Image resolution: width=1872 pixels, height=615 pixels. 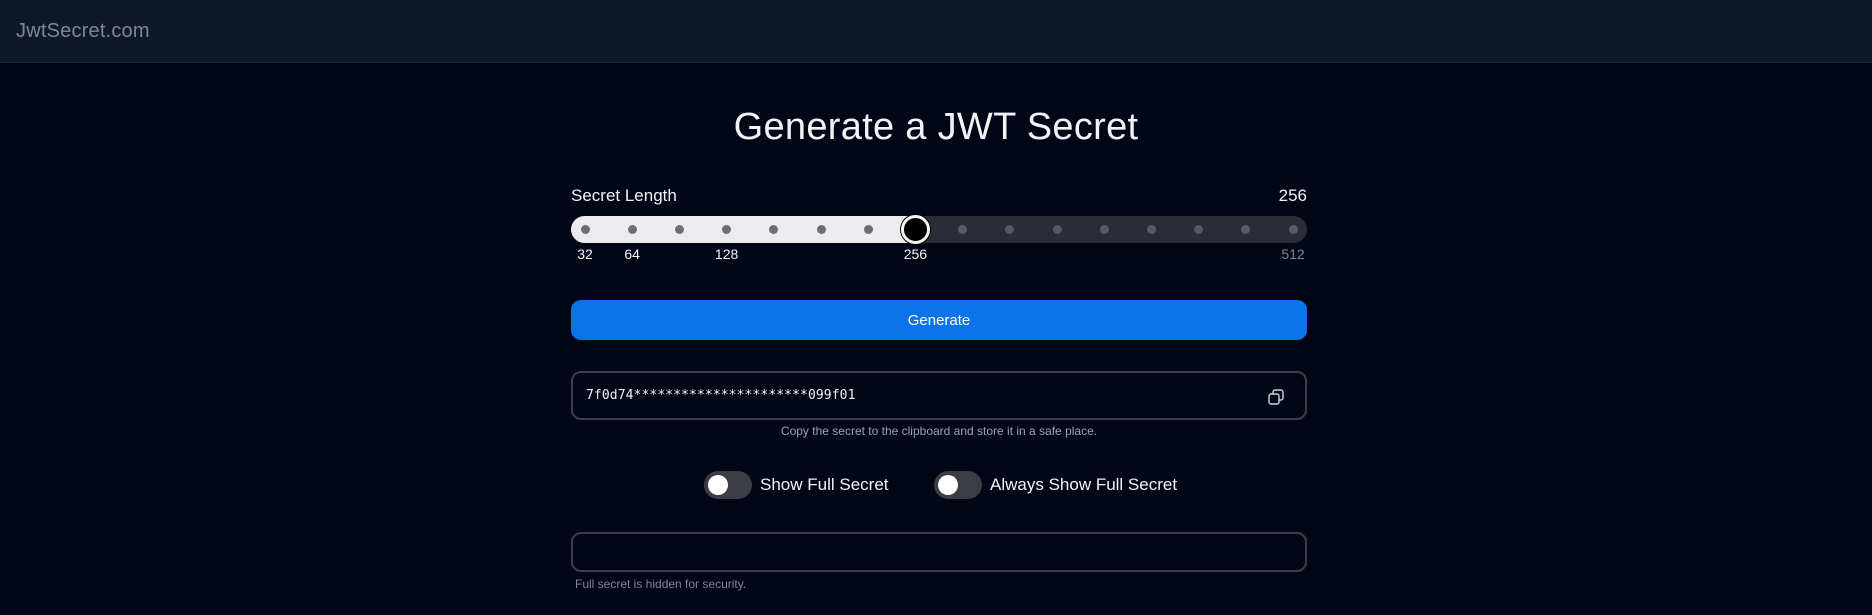 I want to click on show-full-secret-toggle-group: Show Full Secret, so click(x=796, y=485).